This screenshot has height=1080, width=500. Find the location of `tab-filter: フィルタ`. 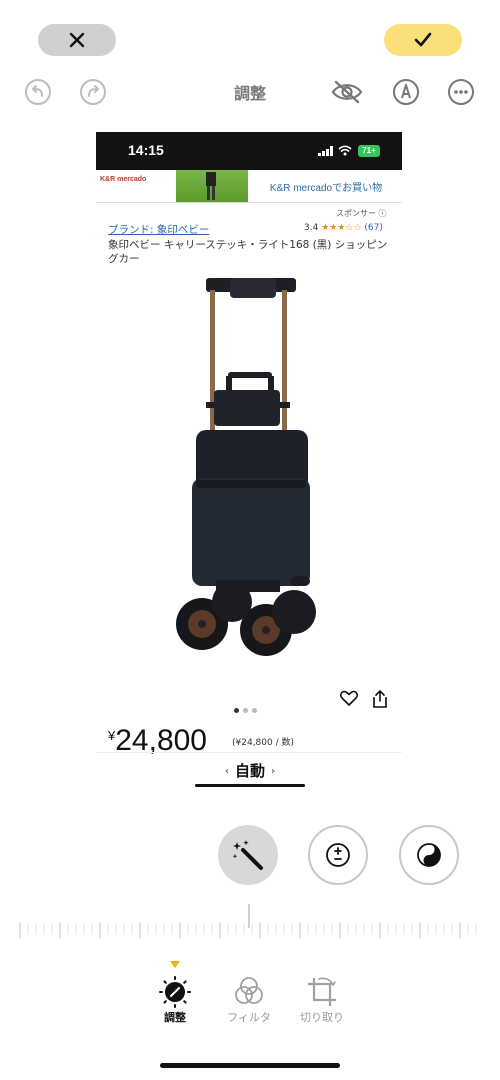

tab-filter: フィルタ is located at coordinates (249, 1000).